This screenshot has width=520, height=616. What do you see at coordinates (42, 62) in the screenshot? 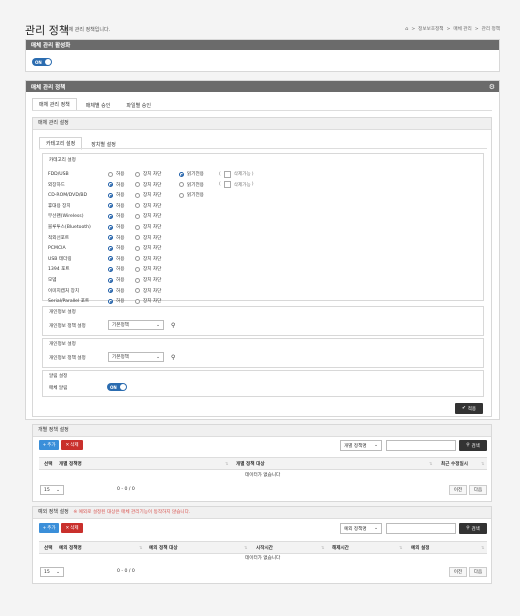
I see `activation-toggle: ON` at bounding box center [42, 62].